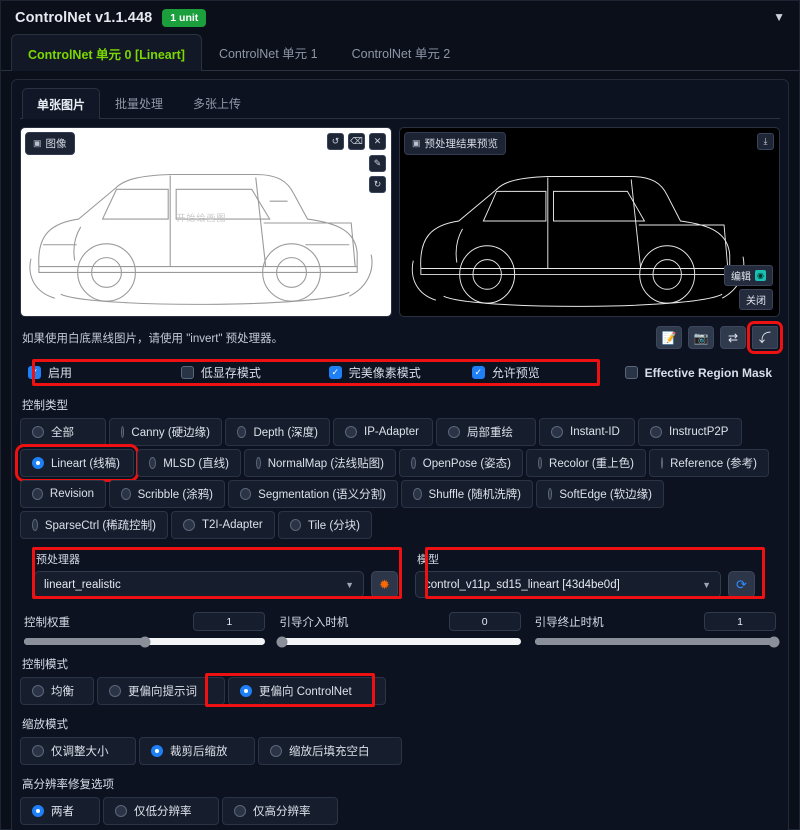 The height and width of the screenshot is (830, 800). What do you see at coordinates (690, 432) in the screenshot?
I see `control-type-instructp2p: InstructP2P` at bounding box center [690, 432].